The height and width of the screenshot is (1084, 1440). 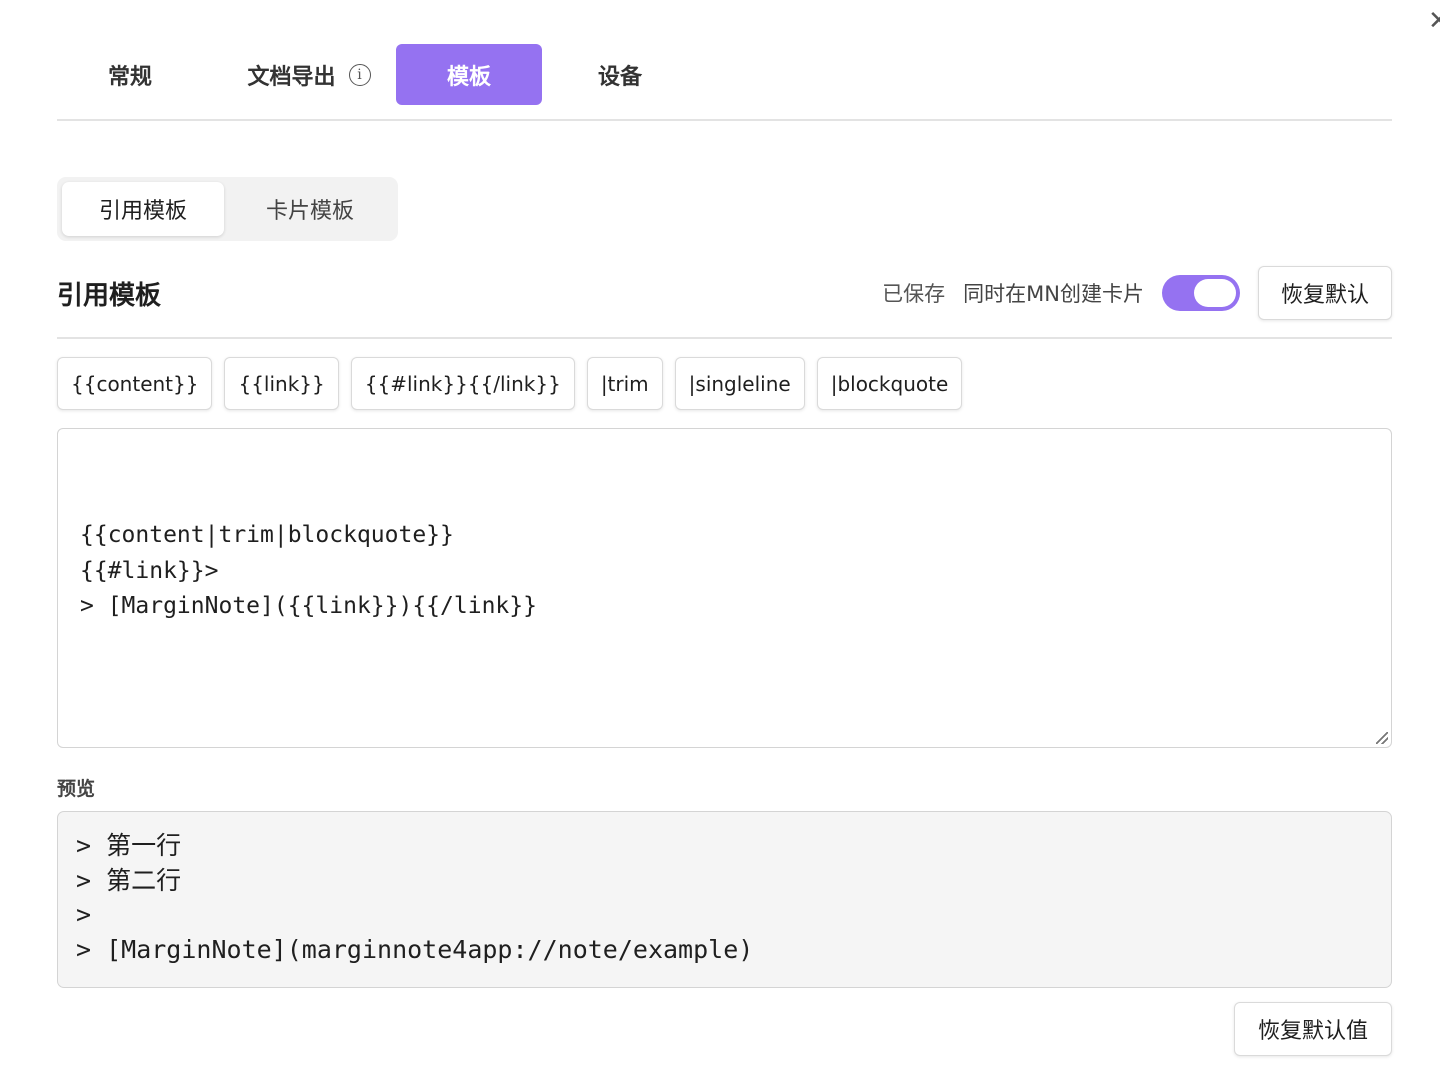 I want to click on tab-templates-label: 模板, so click(x=468, y=77).